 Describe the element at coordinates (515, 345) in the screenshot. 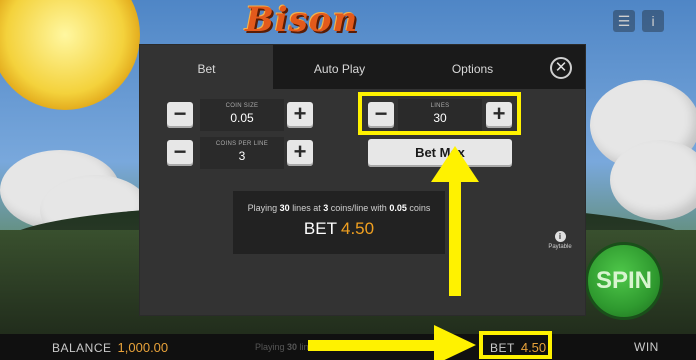

I see `bet-highlight-box` at that location.